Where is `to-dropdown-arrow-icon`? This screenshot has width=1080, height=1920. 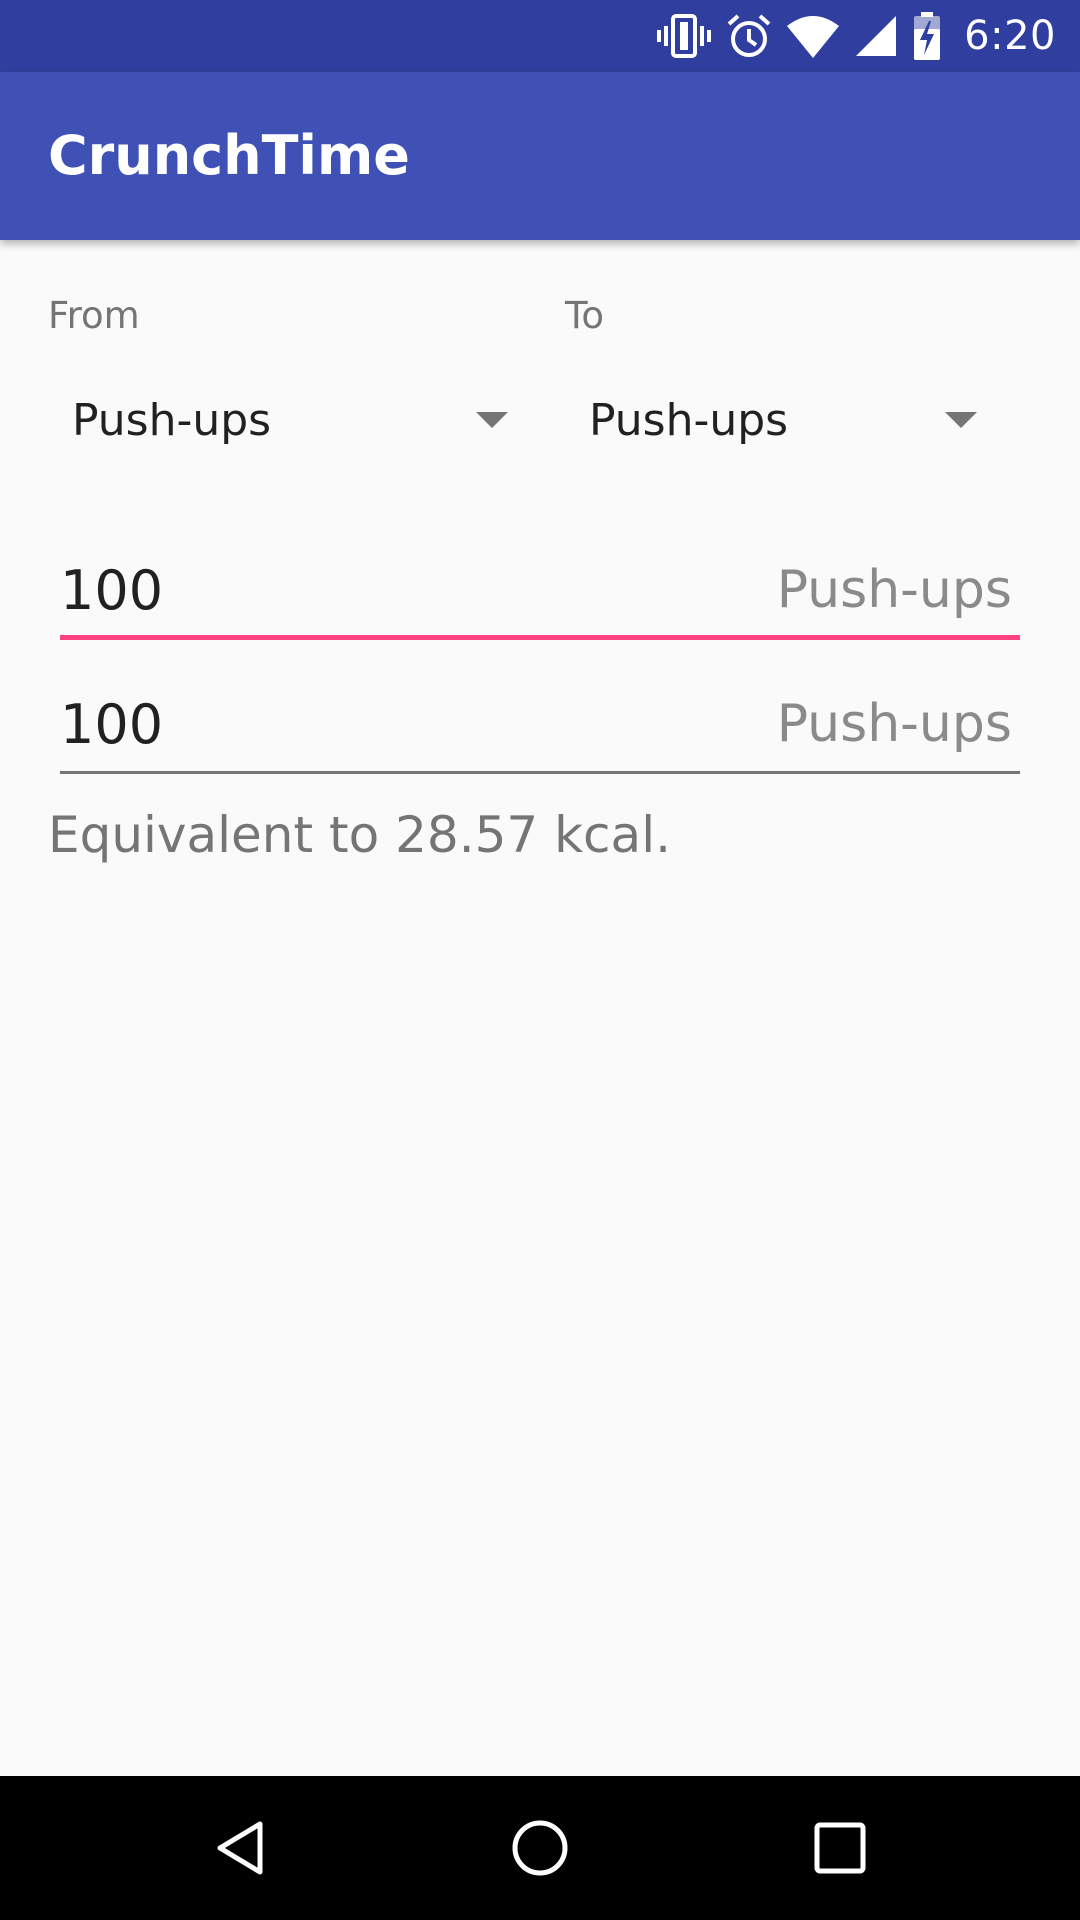
to-dropdown-arrow-icon is located at coordinates (961, 420).